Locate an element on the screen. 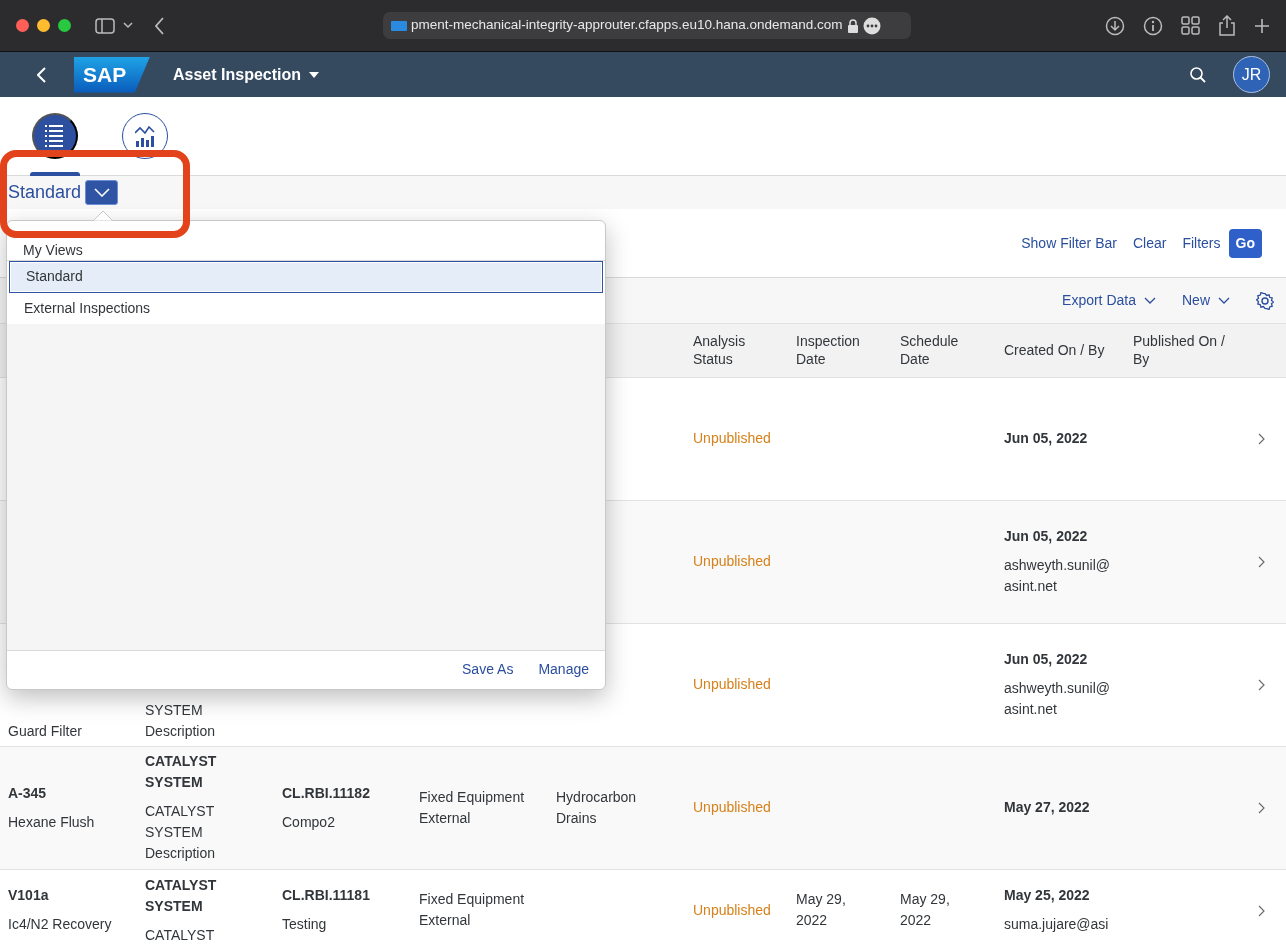 This screenshot has width=1286, height=951. address-bar: pment-mechanical-integrity-approuter.cfapps.eu10.hana.ondemand.com is located at coordinates (647, 25).